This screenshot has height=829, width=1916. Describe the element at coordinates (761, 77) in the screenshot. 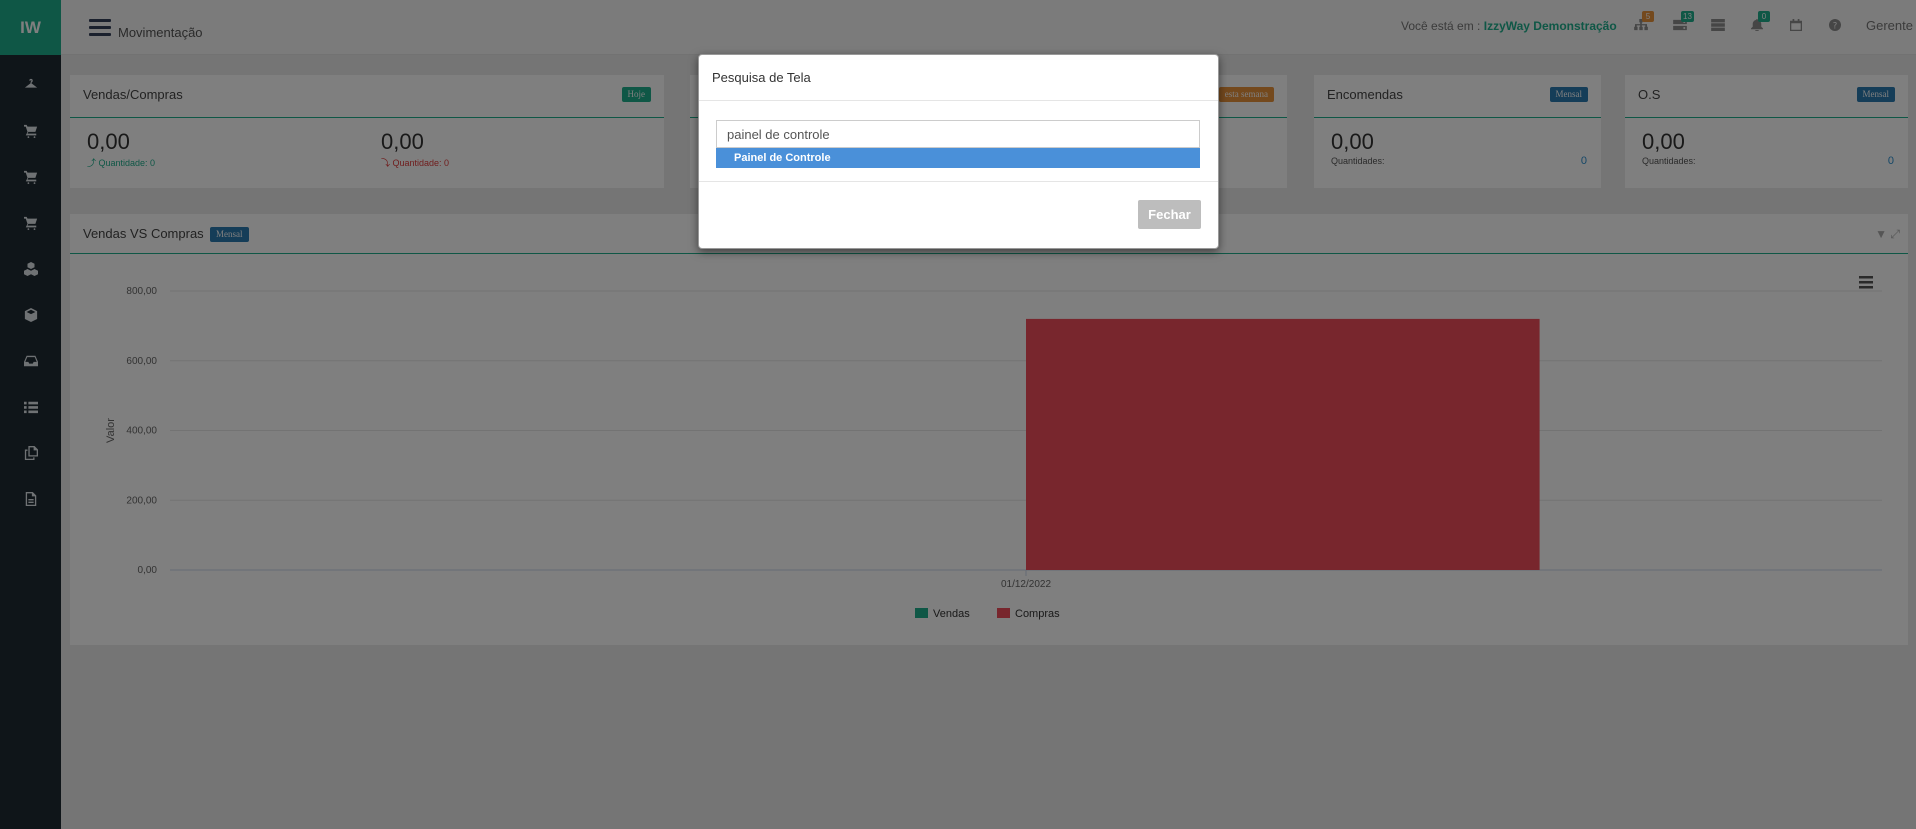

I see `modal-title: Pesquisa de Tela` at that location.